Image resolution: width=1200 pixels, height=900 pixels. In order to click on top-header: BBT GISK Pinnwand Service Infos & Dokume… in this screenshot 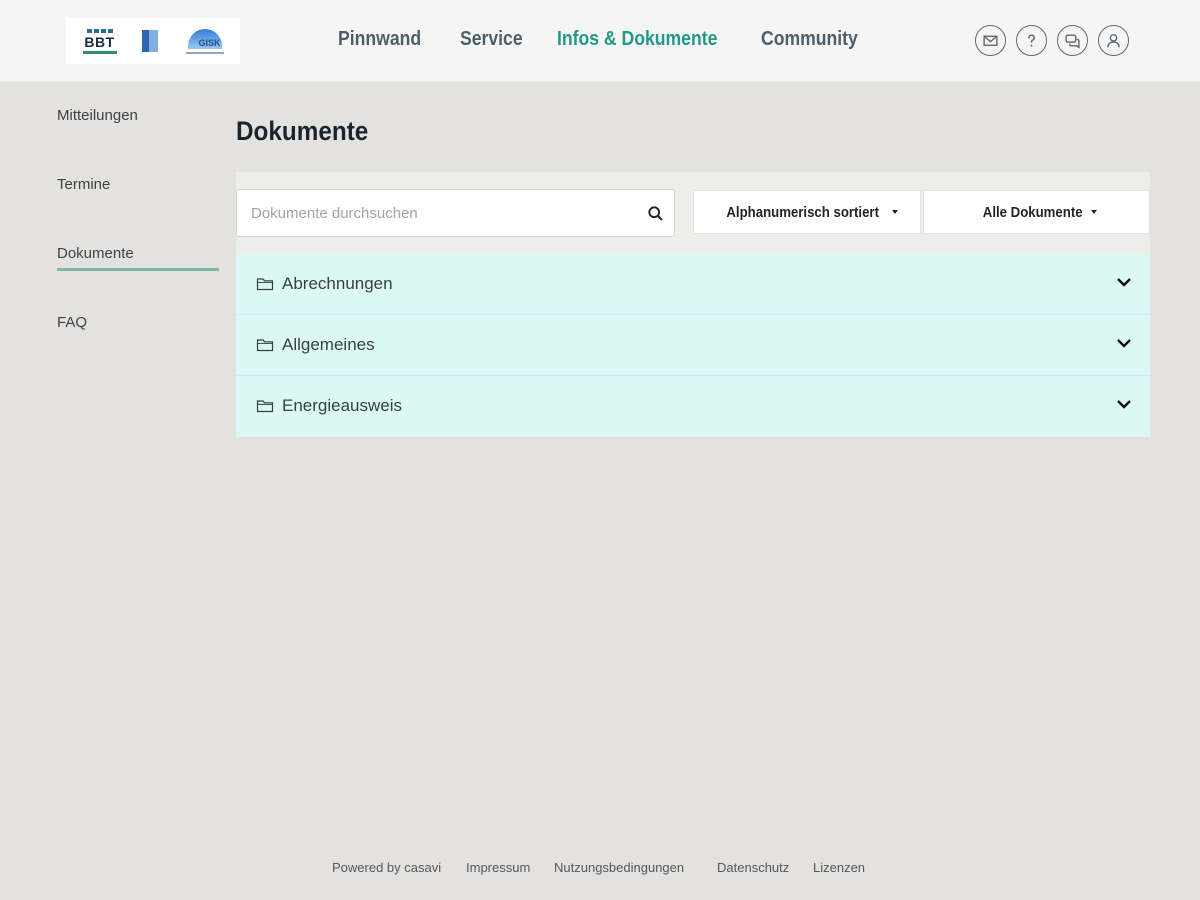, I will do `click(600, 41)`.